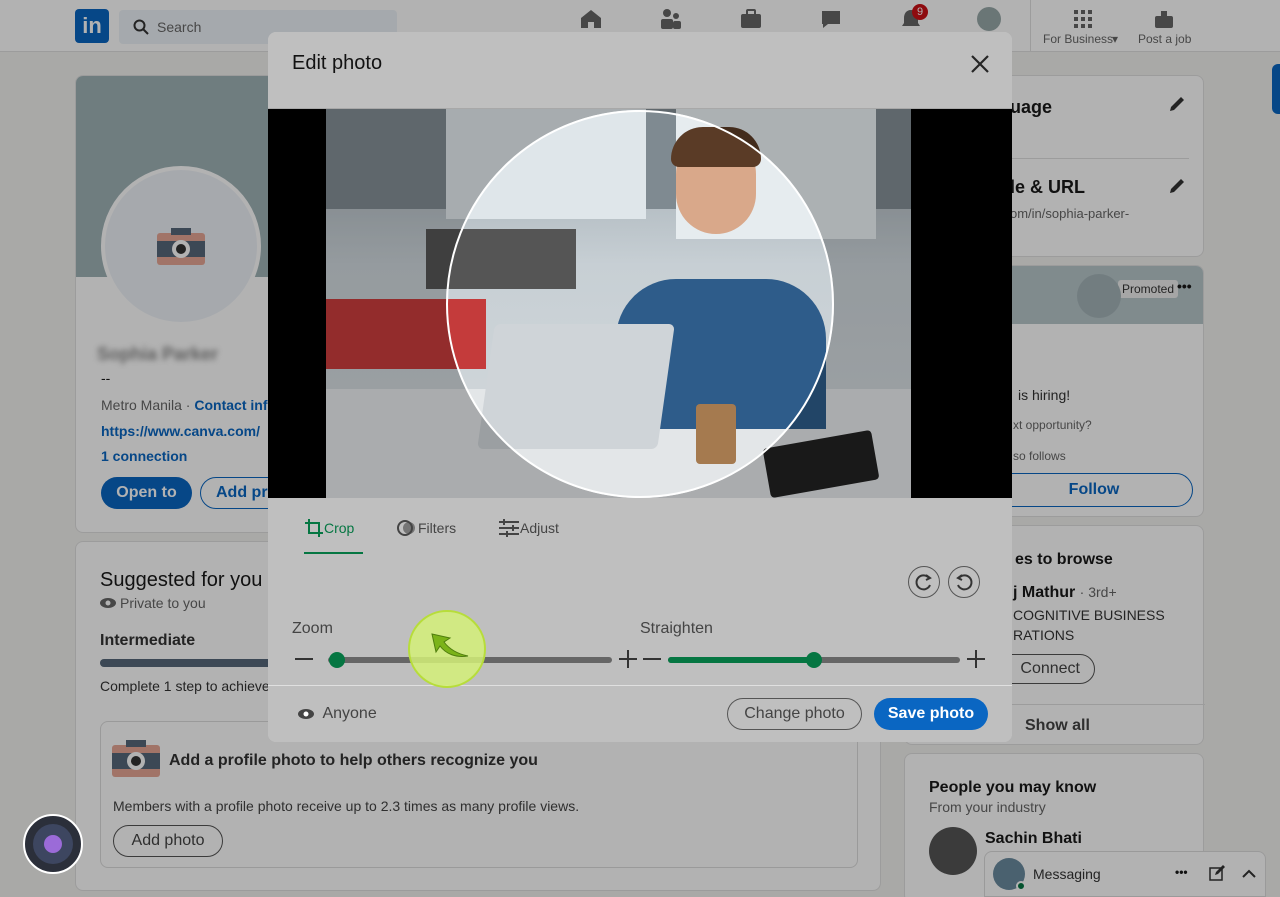 The image size is (1280, 897). I want to click on straighten-label: Straighten, so click(676, 628).